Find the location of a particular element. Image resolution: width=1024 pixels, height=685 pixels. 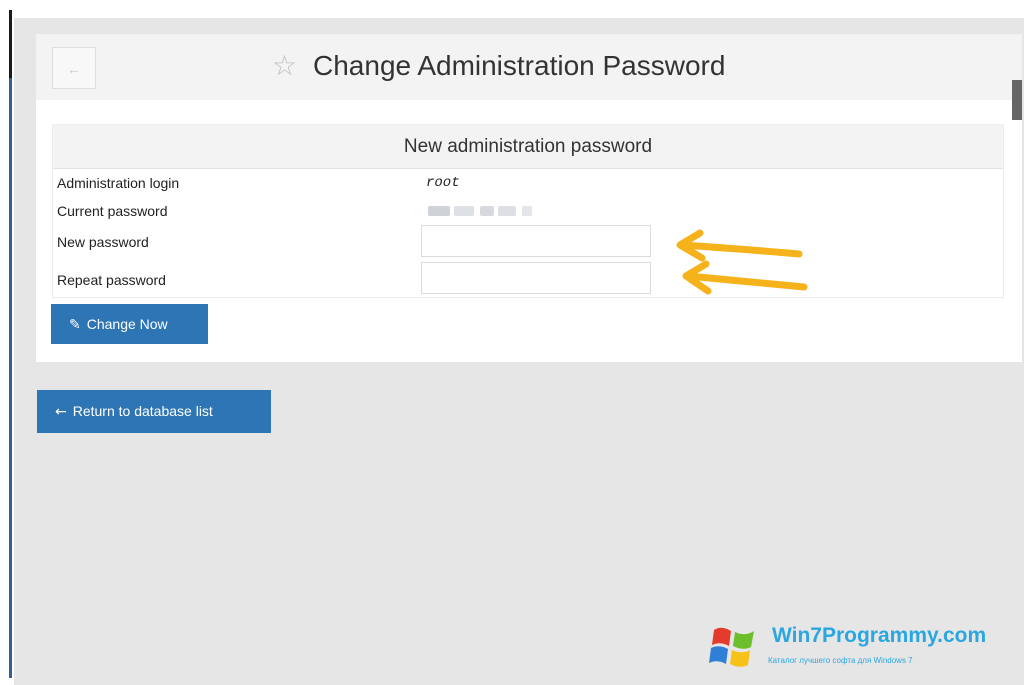

current-password-label: Current password is located at coordinates (112, 211).